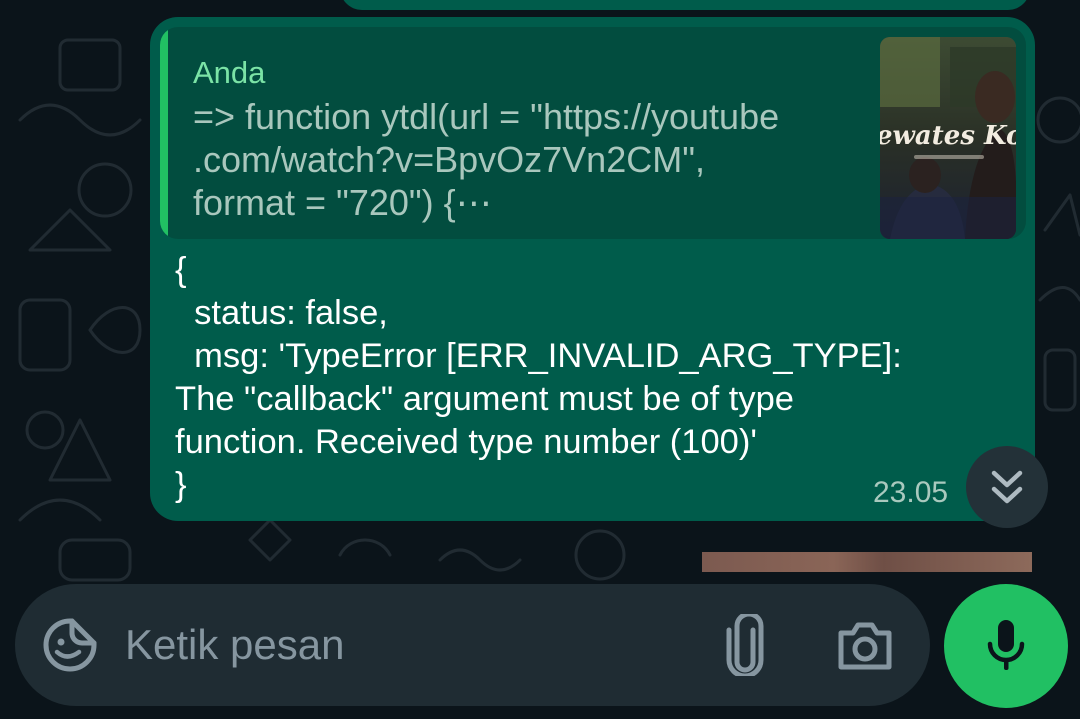 This screenshot has height=719, width=1080. I want to click on thumbnail-caption: ewates Kon, so click(948, 136).